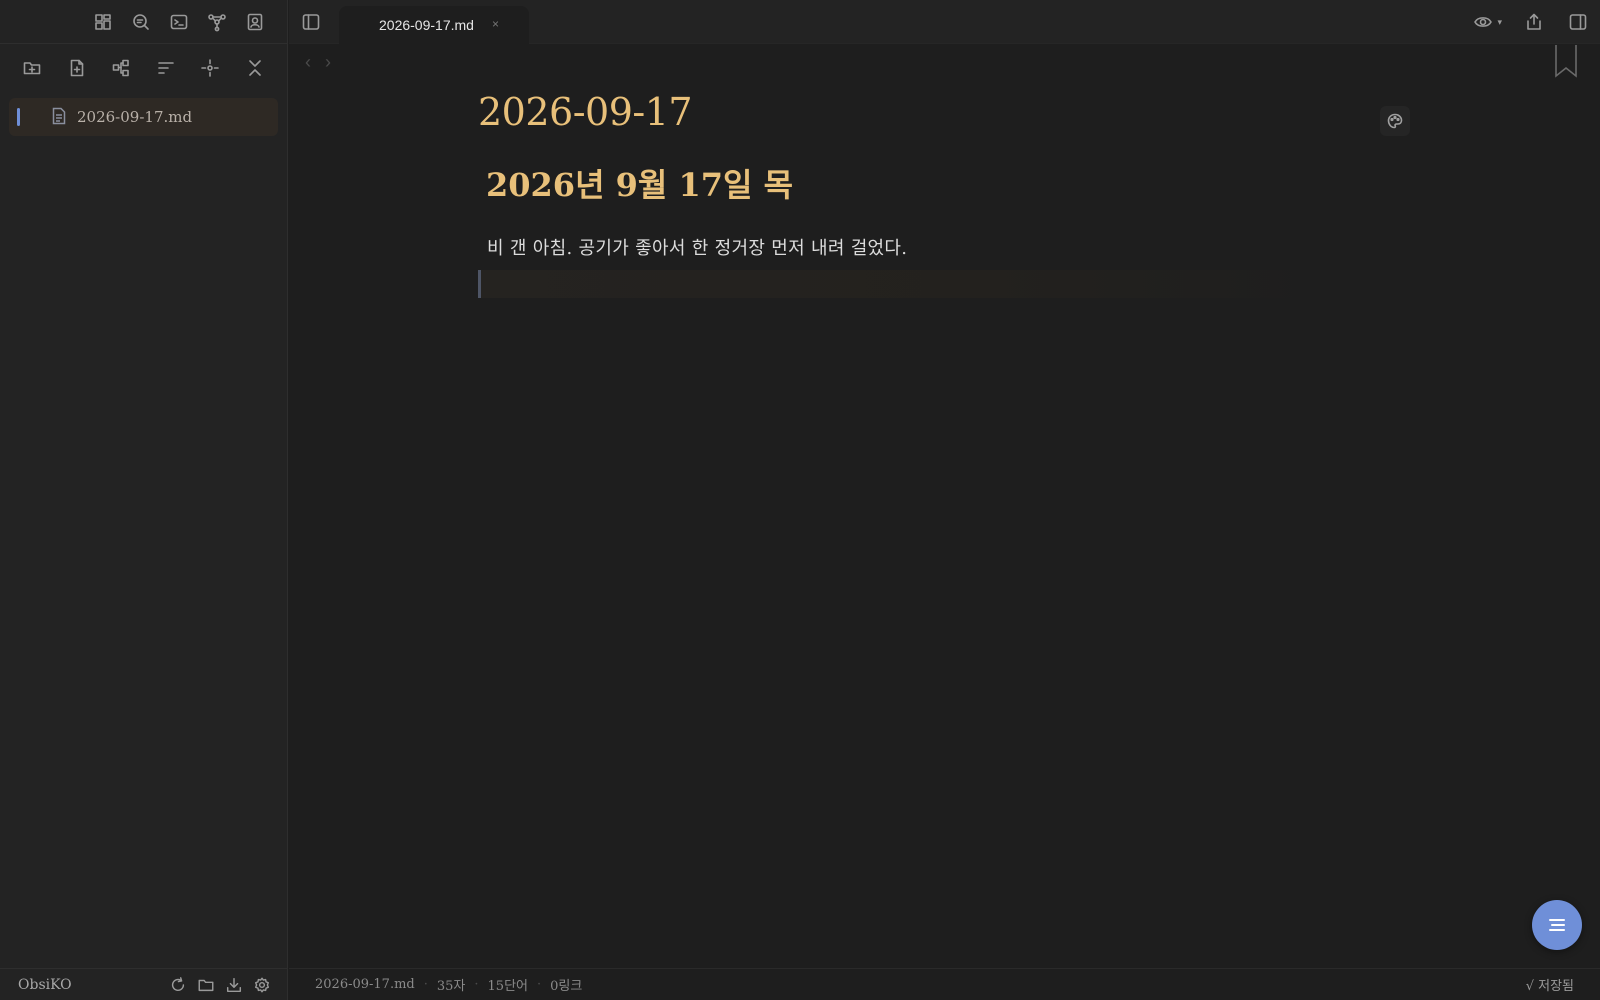 Image resolution: width=1600 pixels, height=1000 pixels. I want to click on new-folder-icon, so click(32, 68).